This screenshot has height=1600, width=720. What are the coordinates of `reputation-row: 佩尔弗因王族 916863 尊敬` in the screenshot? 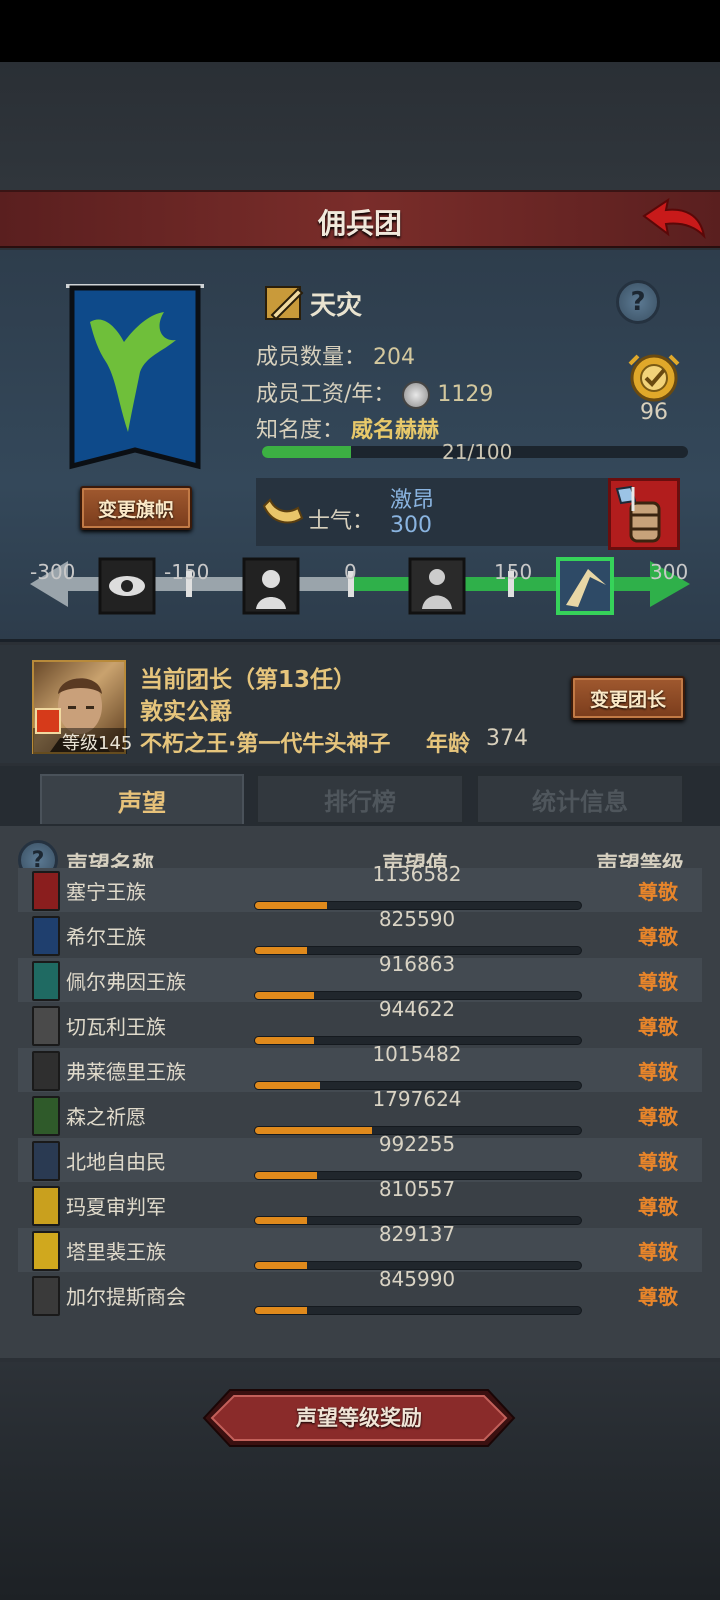 It's located at (360, 977).